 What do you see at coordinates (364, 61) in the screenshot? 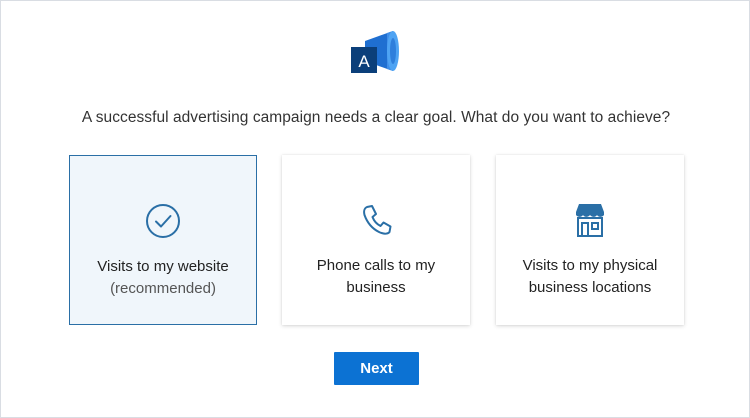
I see `logo-letter: A` at bounding box center [364, 61].